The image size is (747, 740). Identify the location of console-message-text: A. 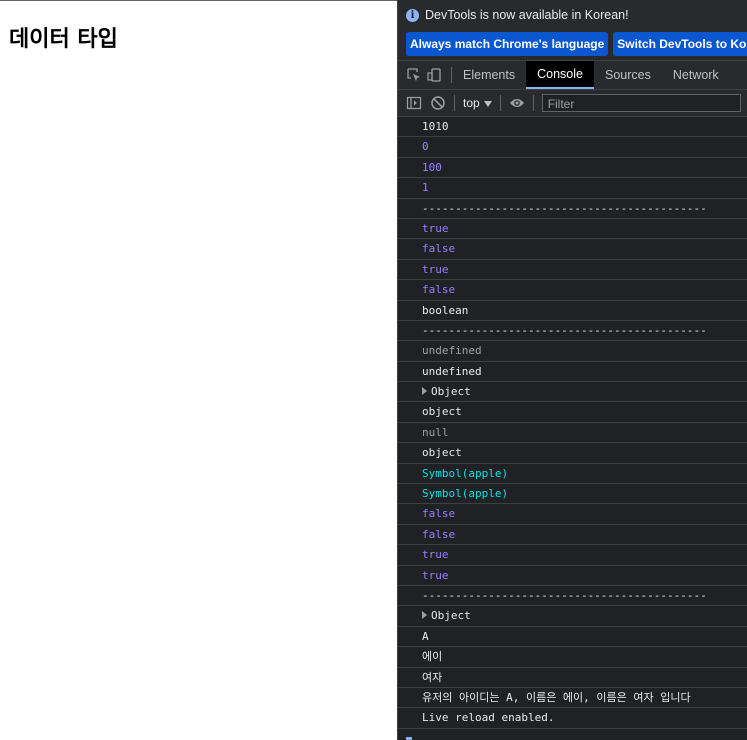
(425, 636).